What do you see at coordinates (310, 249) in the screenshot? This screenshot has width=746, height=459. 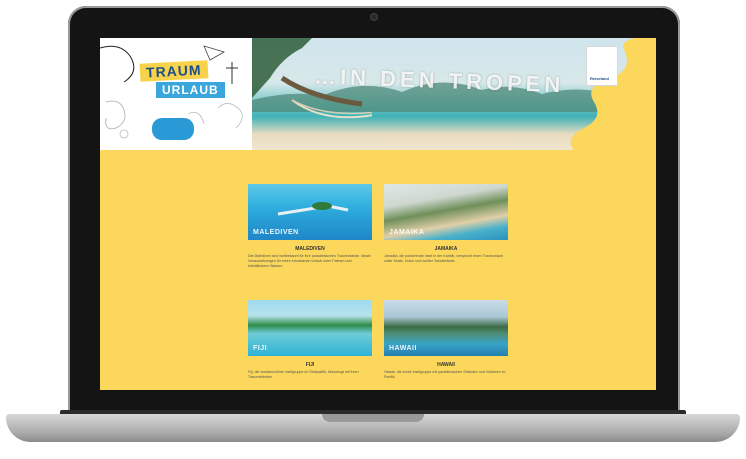 I see `card-title: MALEDIVEN` at bounding box center [310, 249].